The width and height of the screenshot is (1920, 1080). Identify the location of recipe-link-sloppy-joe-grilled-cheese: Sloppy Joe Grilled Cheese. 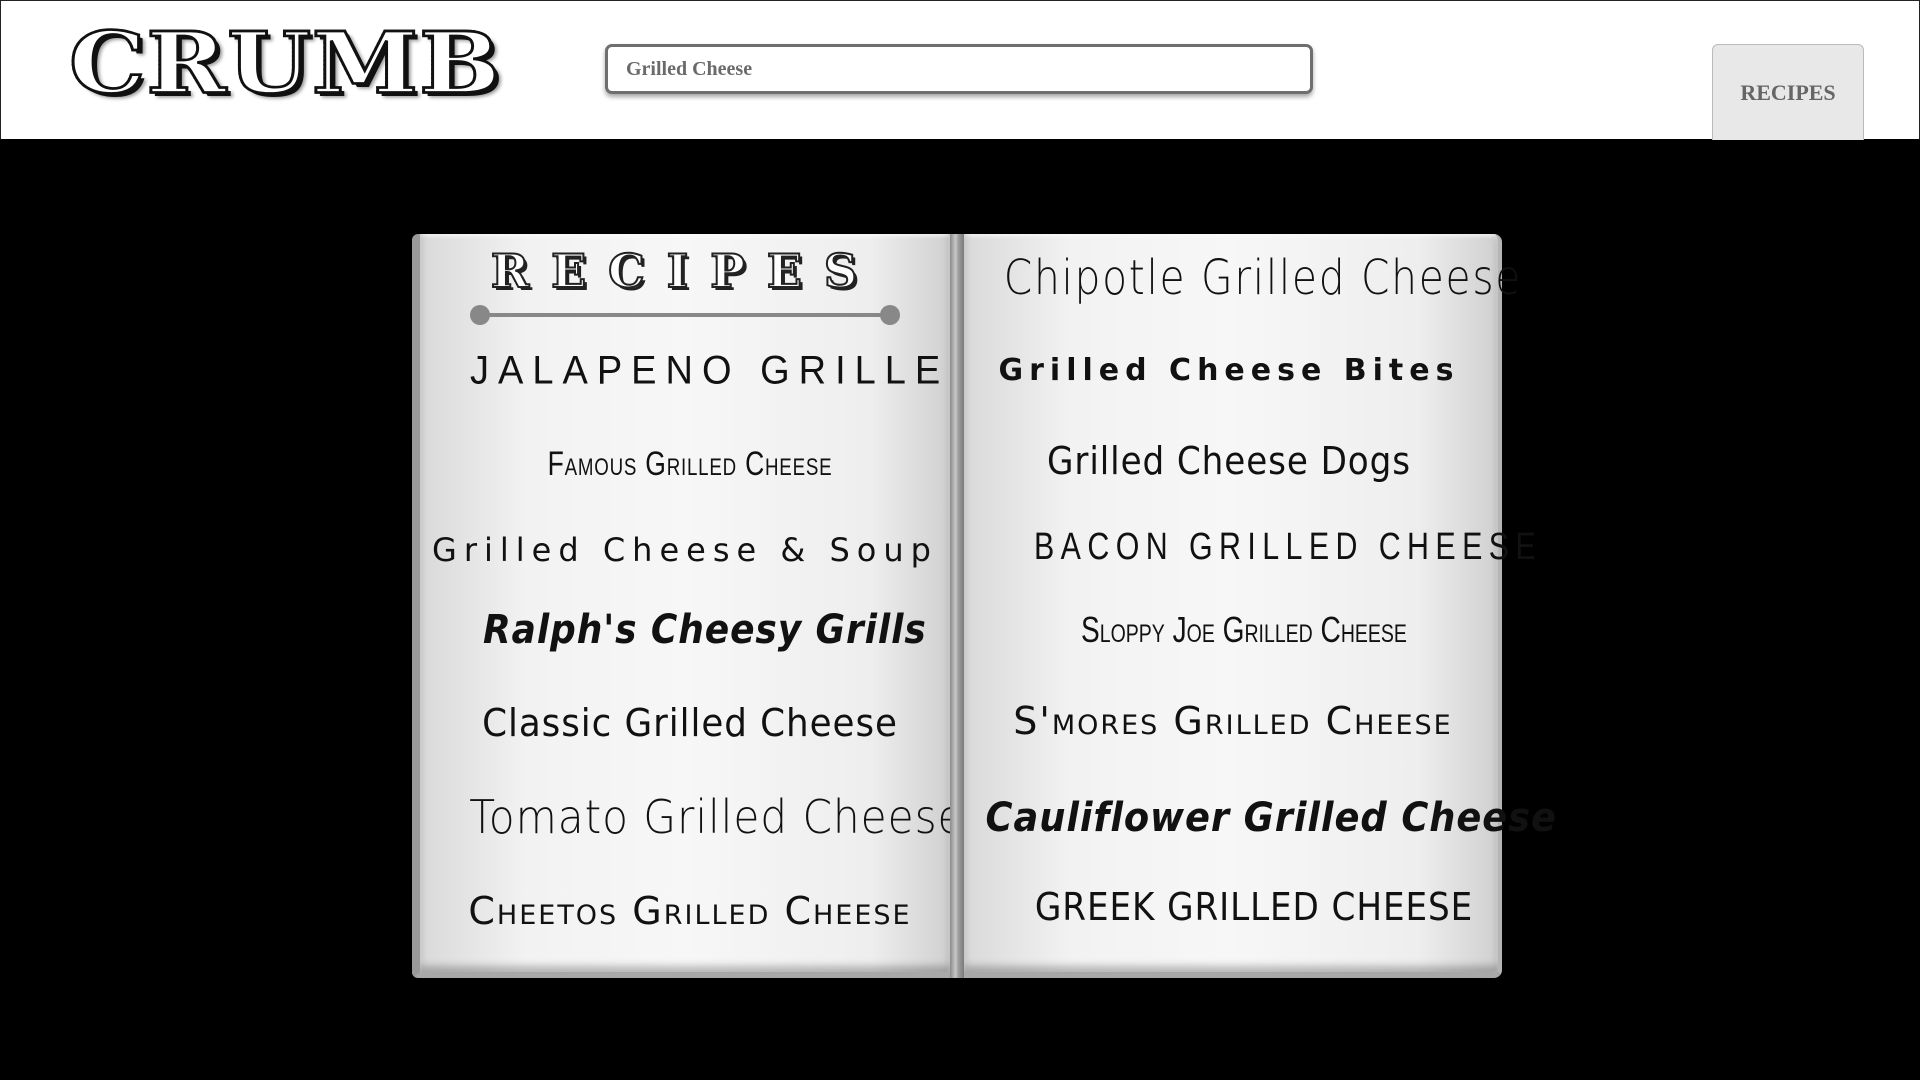
(1244, 630).